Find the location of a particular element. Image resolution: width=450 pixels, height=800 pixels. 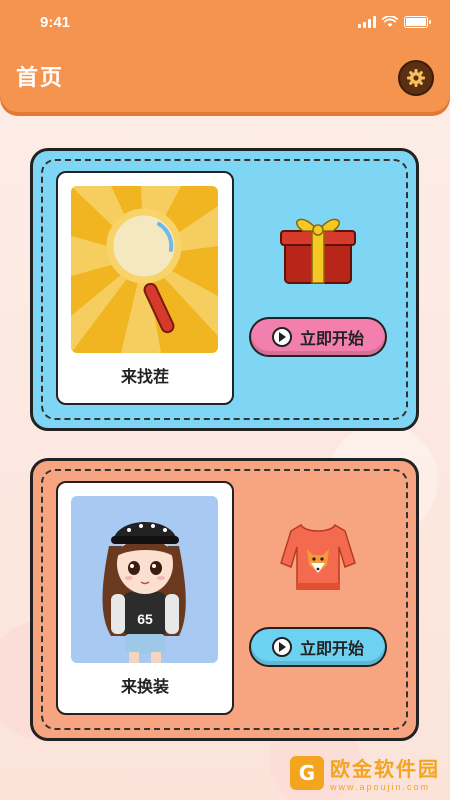

gear-icon is located at coordinates (416, 78).